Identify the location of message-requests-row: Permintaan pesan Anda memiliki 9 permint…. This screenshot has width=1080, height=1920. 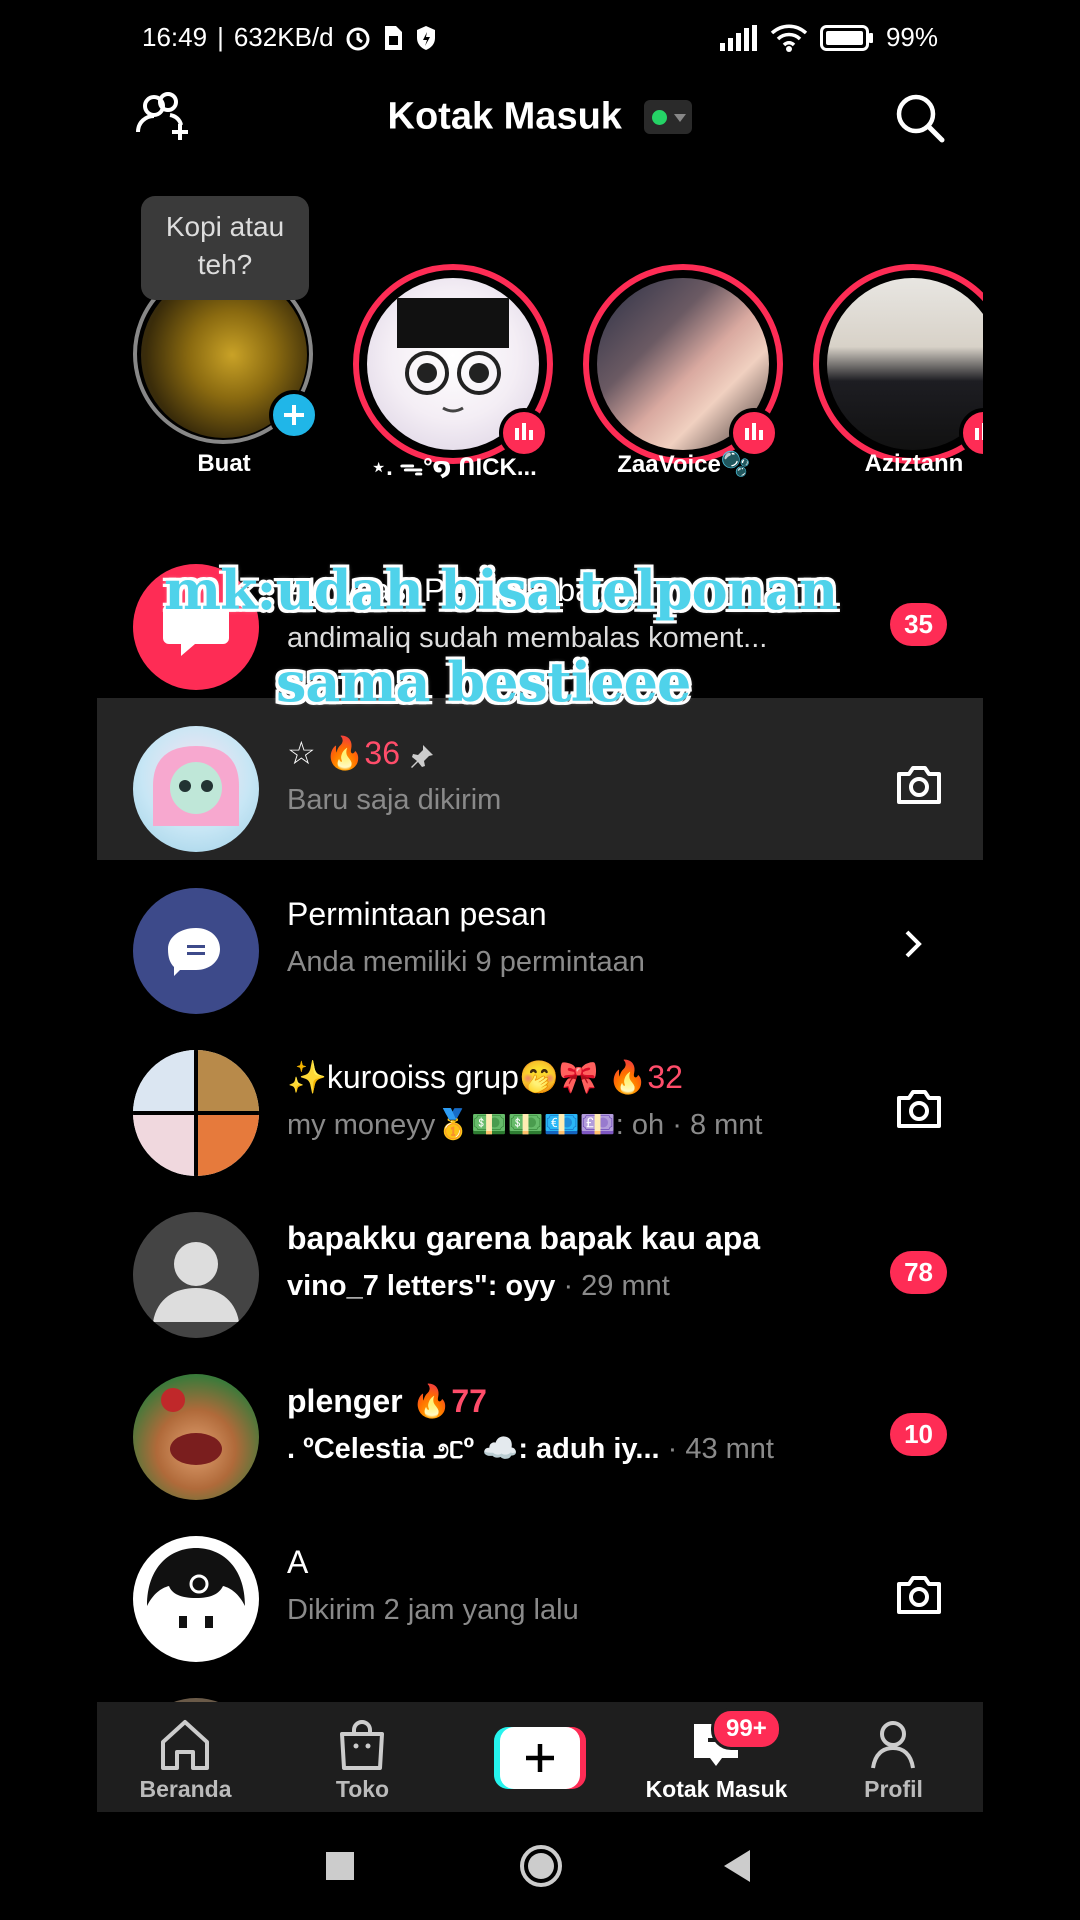
(540, 941).